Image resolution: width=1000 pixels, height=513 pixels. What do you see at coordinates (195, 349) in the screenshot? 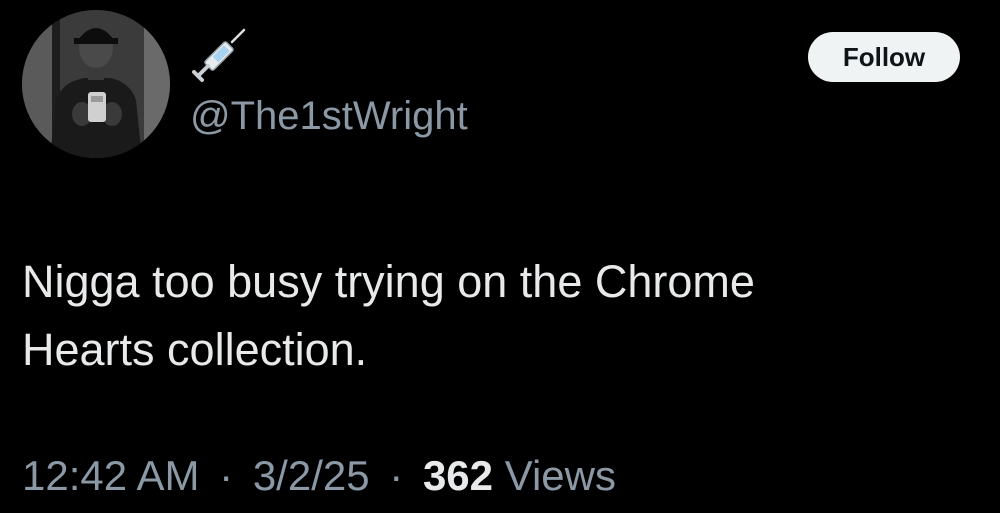
I see `tweet-text-line: Hearts collection.` at bounding box center [195, 349].